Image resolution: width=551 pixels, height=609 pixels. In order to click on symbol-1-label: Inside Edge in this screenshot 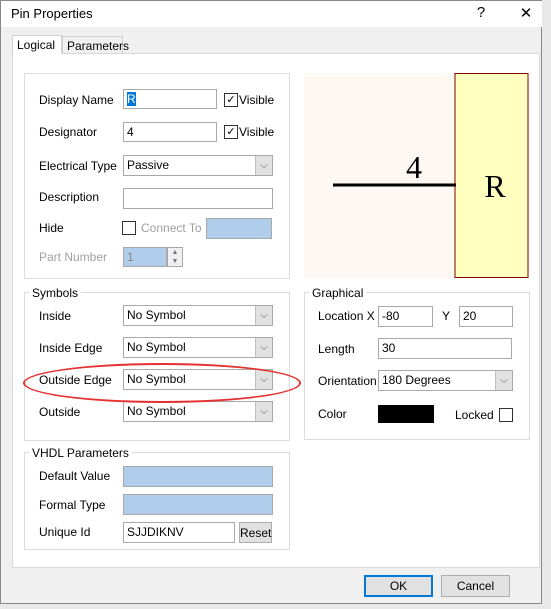, I will do `click(71, 348)`.